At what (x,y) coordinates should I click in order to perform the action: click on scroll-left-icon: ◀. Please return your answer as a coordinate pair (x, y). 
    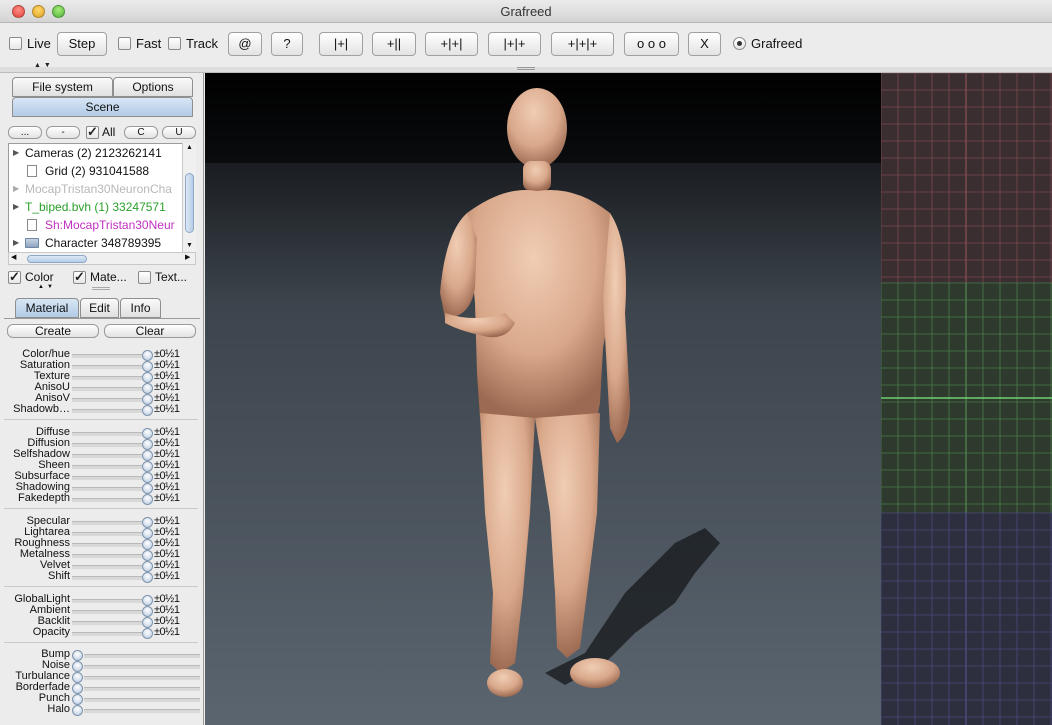
    Looking at the image, I should click on (13, 257).